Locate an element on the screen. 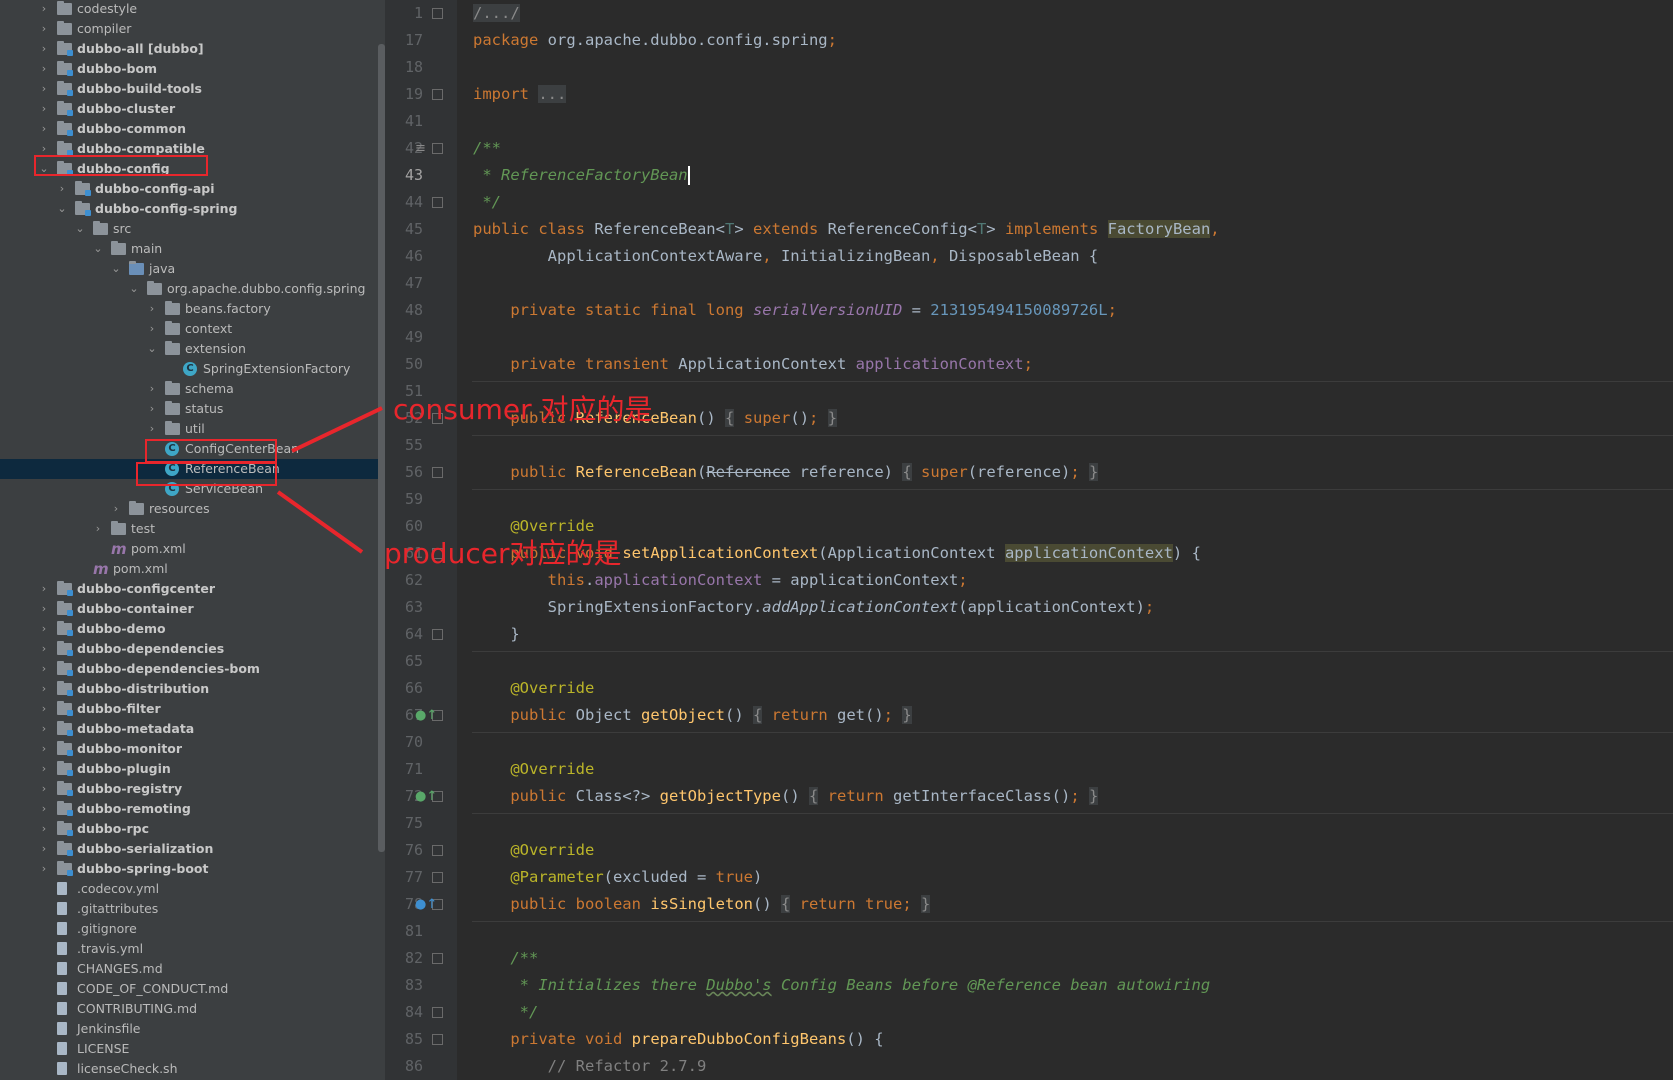 The width and height of the screenshot is (1673, 1080). tree-item: › dubbo-serialization is located at coordinates (192, 849).